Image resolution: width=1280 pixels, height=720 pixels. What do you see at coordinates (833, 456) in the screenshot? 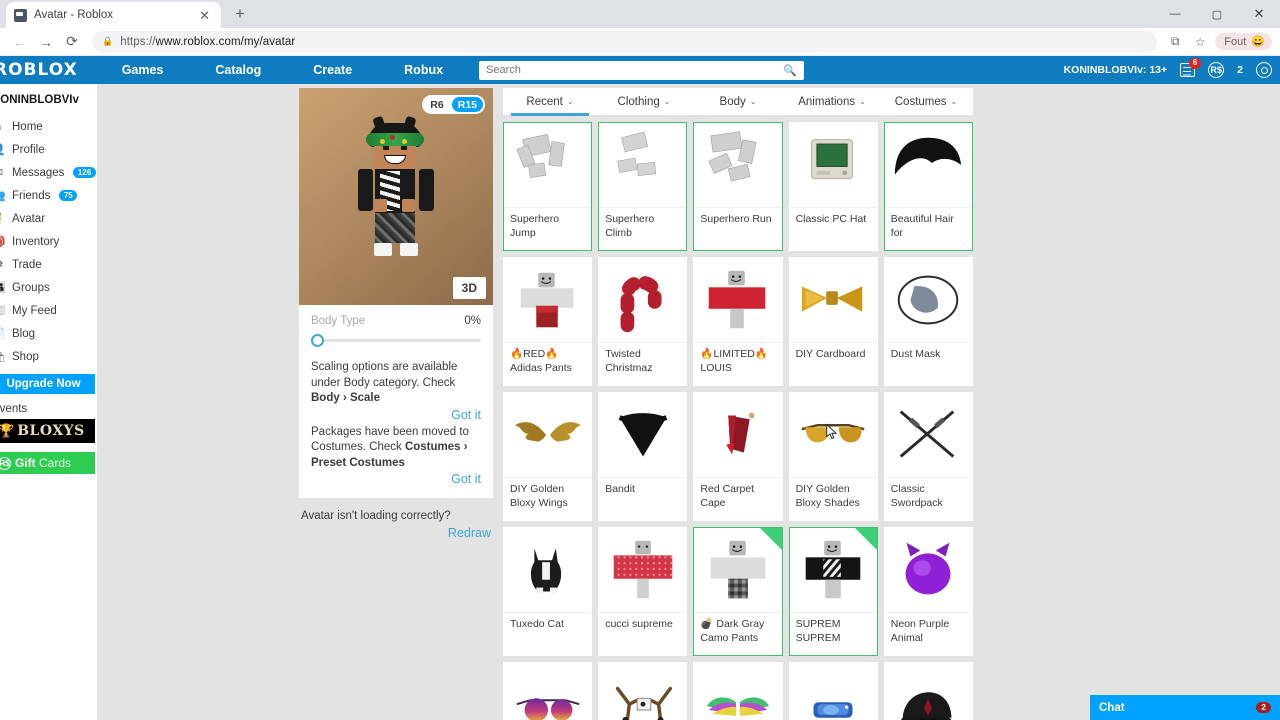
I see `catalog-item-card: DIY Golden Bloxy Shades` at bounding box center [833, 456].